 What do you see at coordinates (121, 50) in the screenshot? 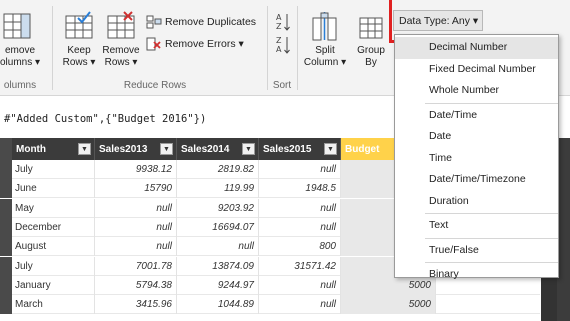
I see `remove-rows-label-1: Remove` at bounding box center [121, 50].